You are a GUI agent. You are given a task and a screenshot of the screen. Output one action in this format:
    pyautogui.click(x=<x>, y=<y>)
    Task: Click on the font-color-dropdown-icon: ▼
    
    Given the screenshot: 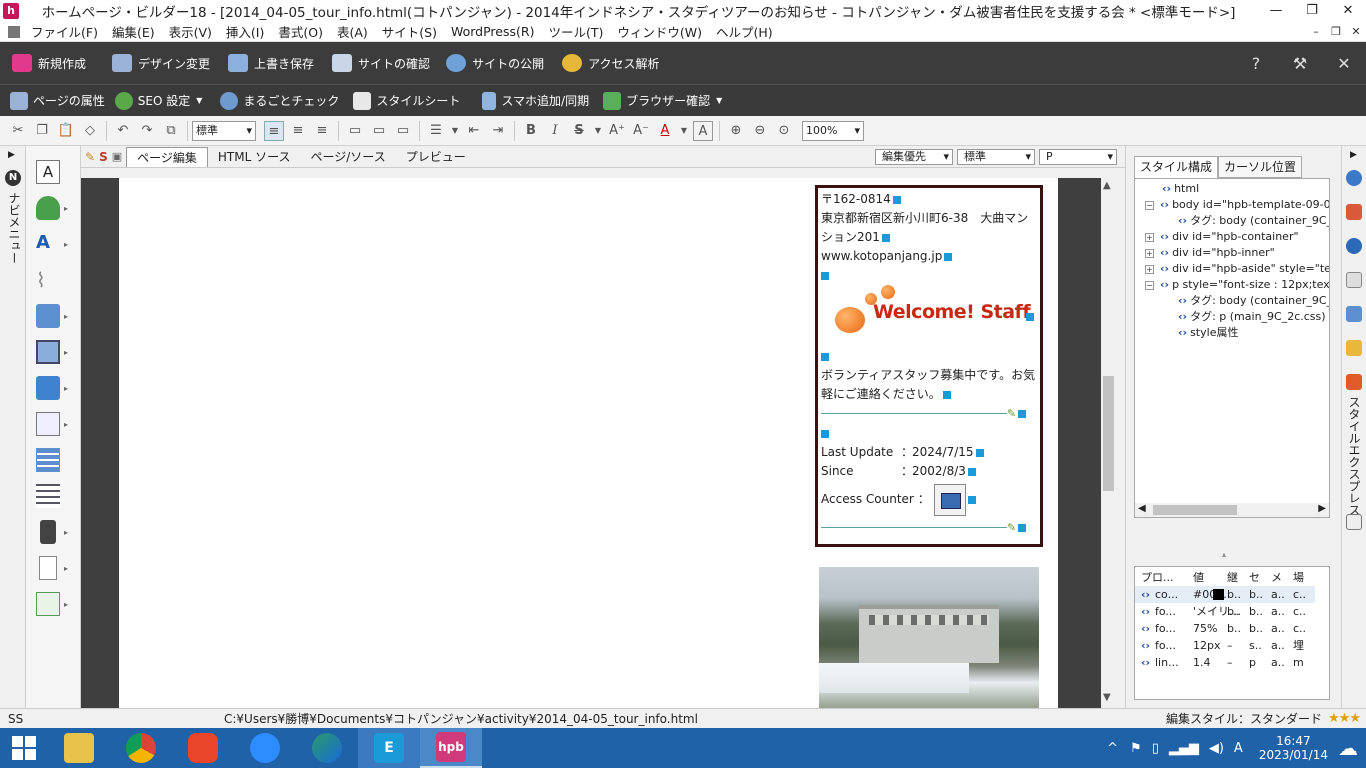 What is the action you would take?
    pyautogui.click(x=684, y=131)
    